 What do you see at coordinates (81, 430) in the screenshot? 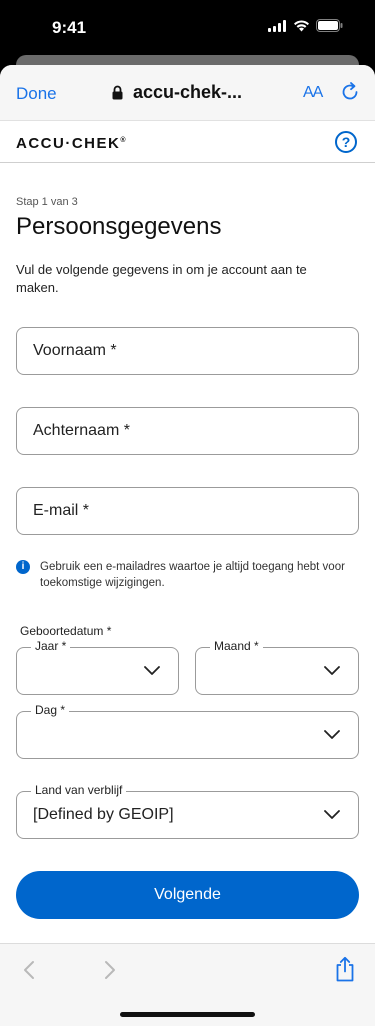
I see `last-name-placeholder: Achternaam *` at bounding box center [81, 430].